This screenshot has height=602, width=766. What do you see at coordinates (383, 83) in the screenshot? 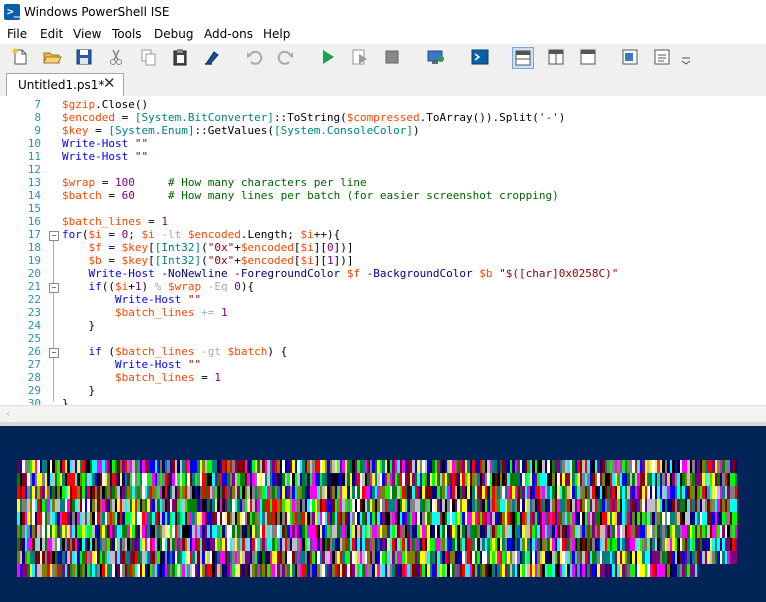
I see `script-tab-strip: Untitled1.ps1* ✕` at bounding box center [383, 83].